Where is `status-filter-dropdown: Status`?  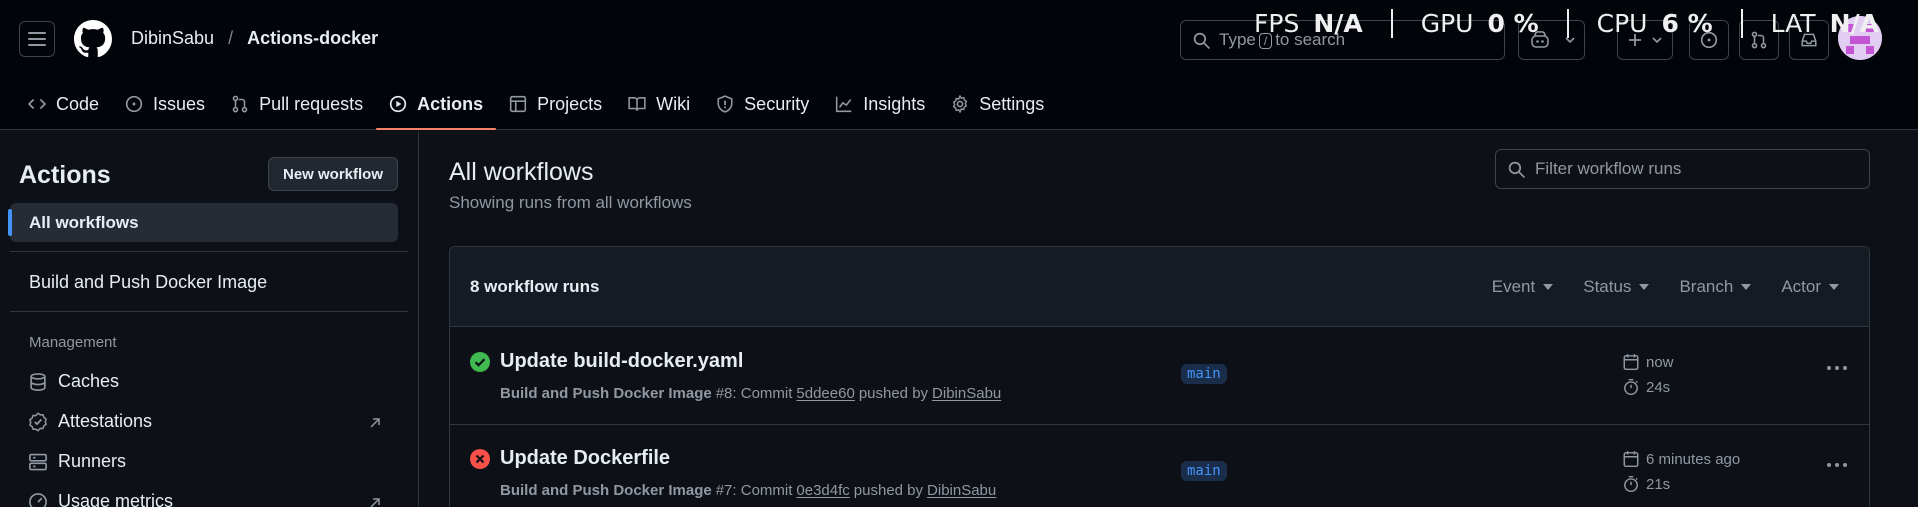 status-filter-dropdown: Status is located at coordinates (1616, 287).